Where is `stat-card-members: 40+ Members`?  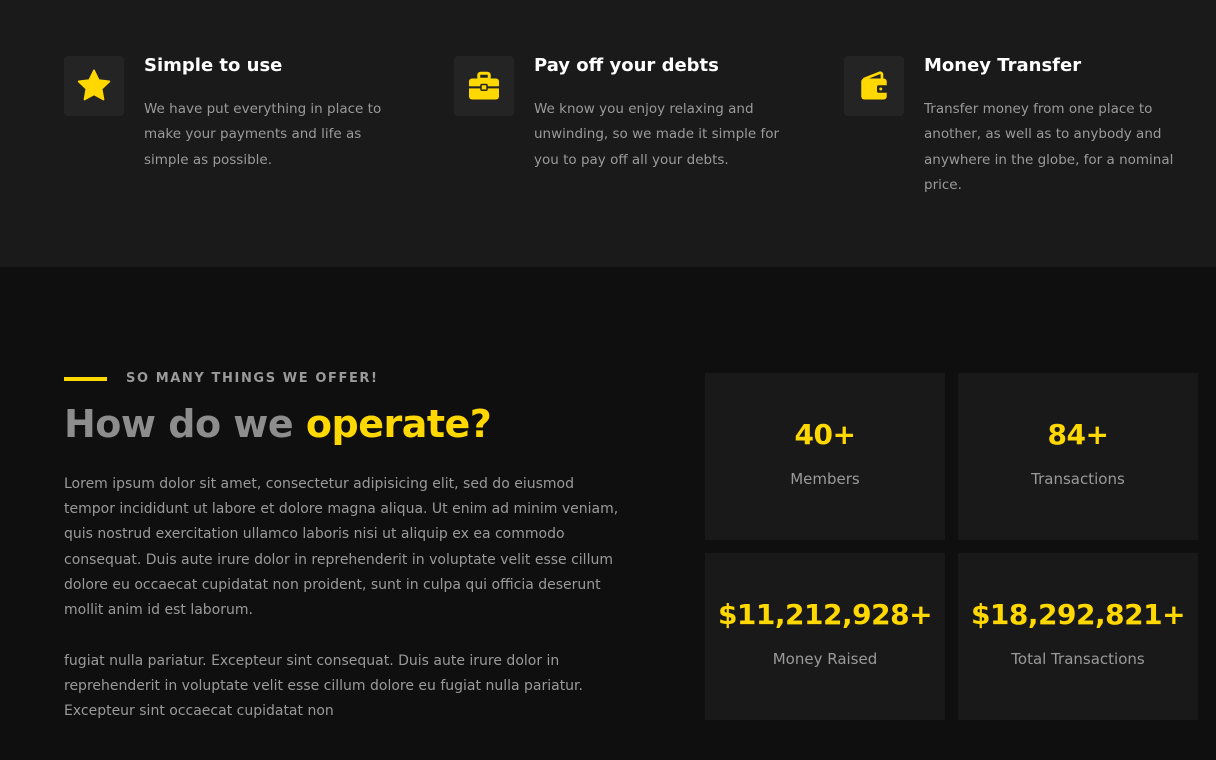 stat-card-members: 40+ Members is located at coordinates (825, 456).